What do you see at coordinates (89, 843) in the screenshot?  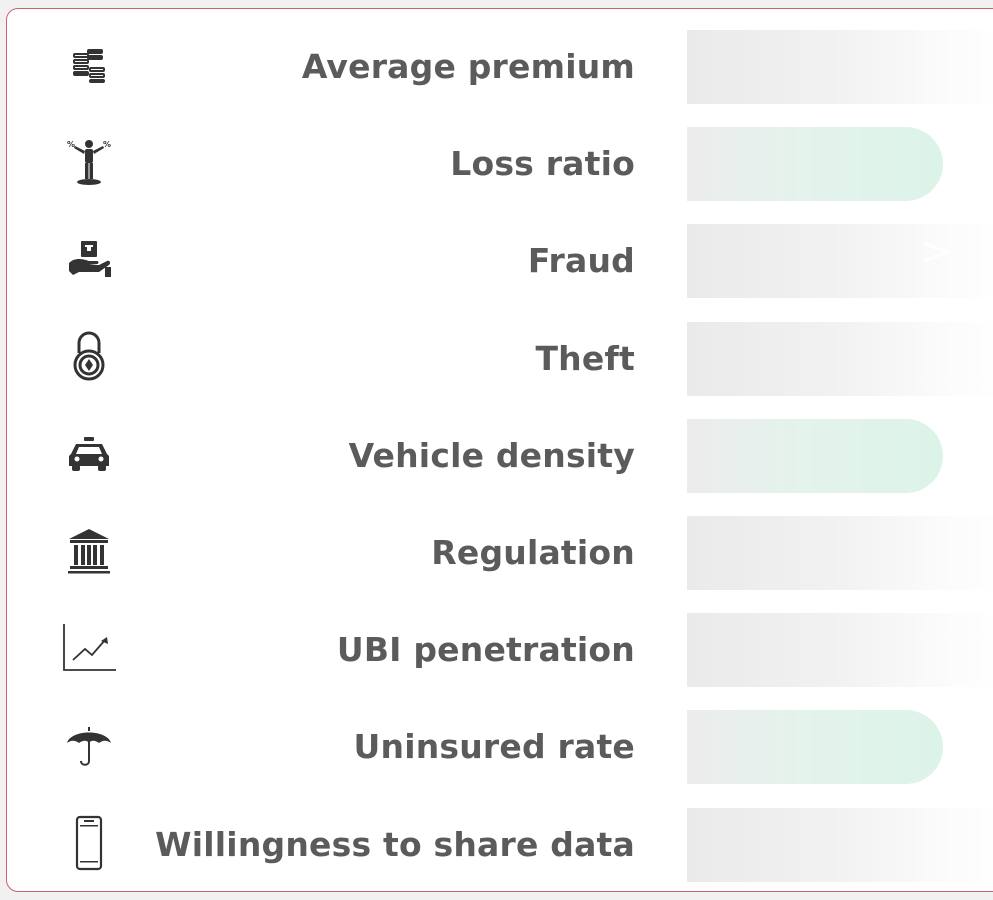 I see `smartphone-icon` at bounding box center [89, 843].